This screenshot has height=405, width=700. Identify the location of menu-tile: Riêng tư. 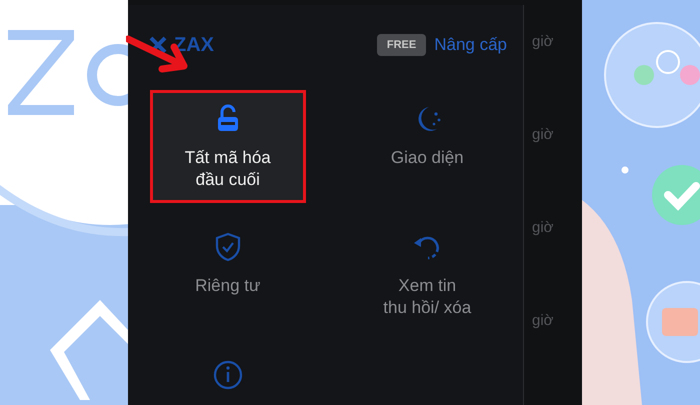
(228, 277).